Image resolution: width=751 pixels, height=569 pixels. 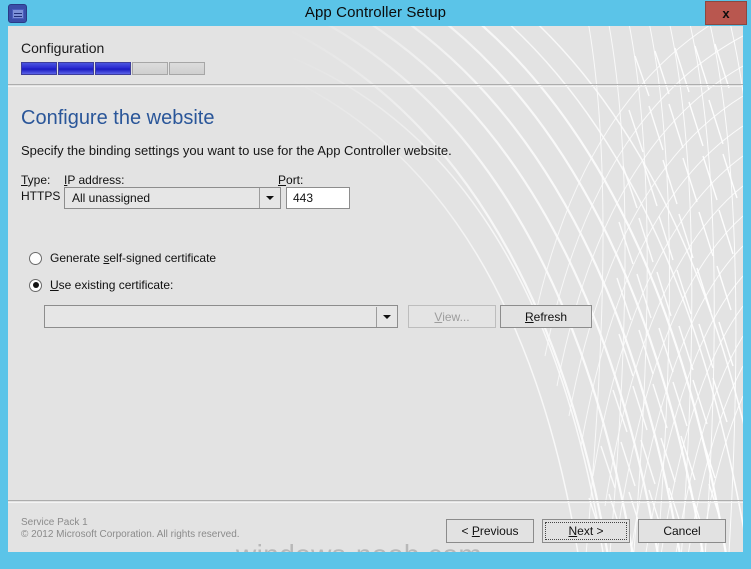 What do you see at coordinates (41, 196) in the screenshot?
I see `type-value: HTTPS` at bounding box center [41, 196].